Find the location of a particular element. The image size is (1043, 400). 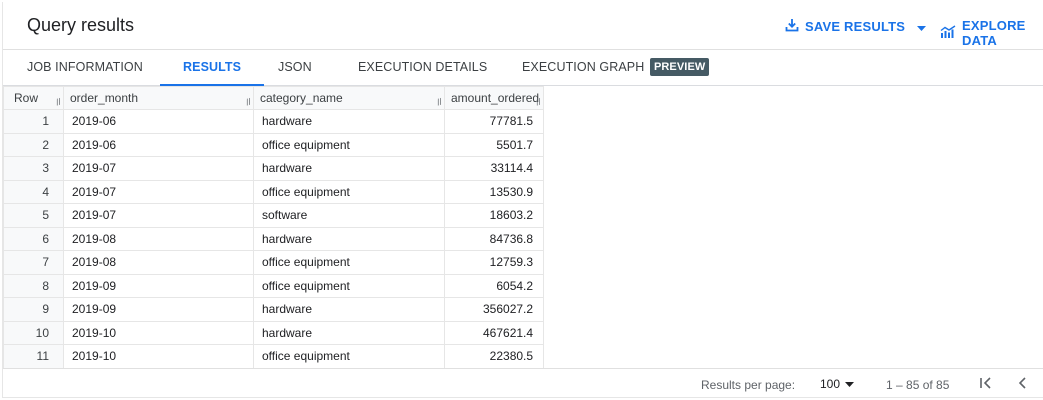

results-per-page-value: 100 is located at coordinates (830, 384).